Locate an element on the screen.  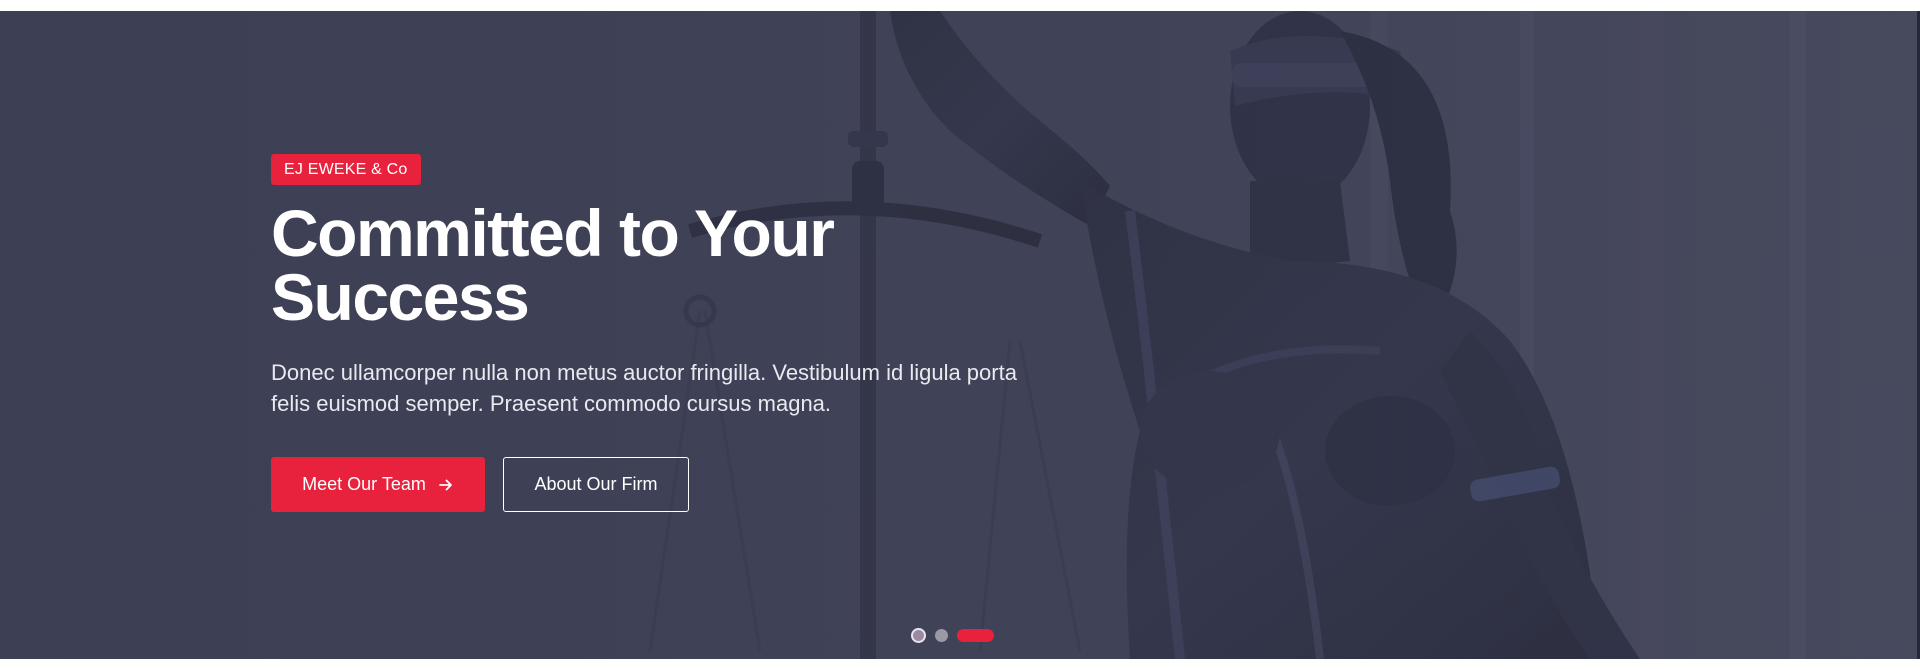
meet-our-team-button: Meet Our Team is located at coordinates (378, 484).